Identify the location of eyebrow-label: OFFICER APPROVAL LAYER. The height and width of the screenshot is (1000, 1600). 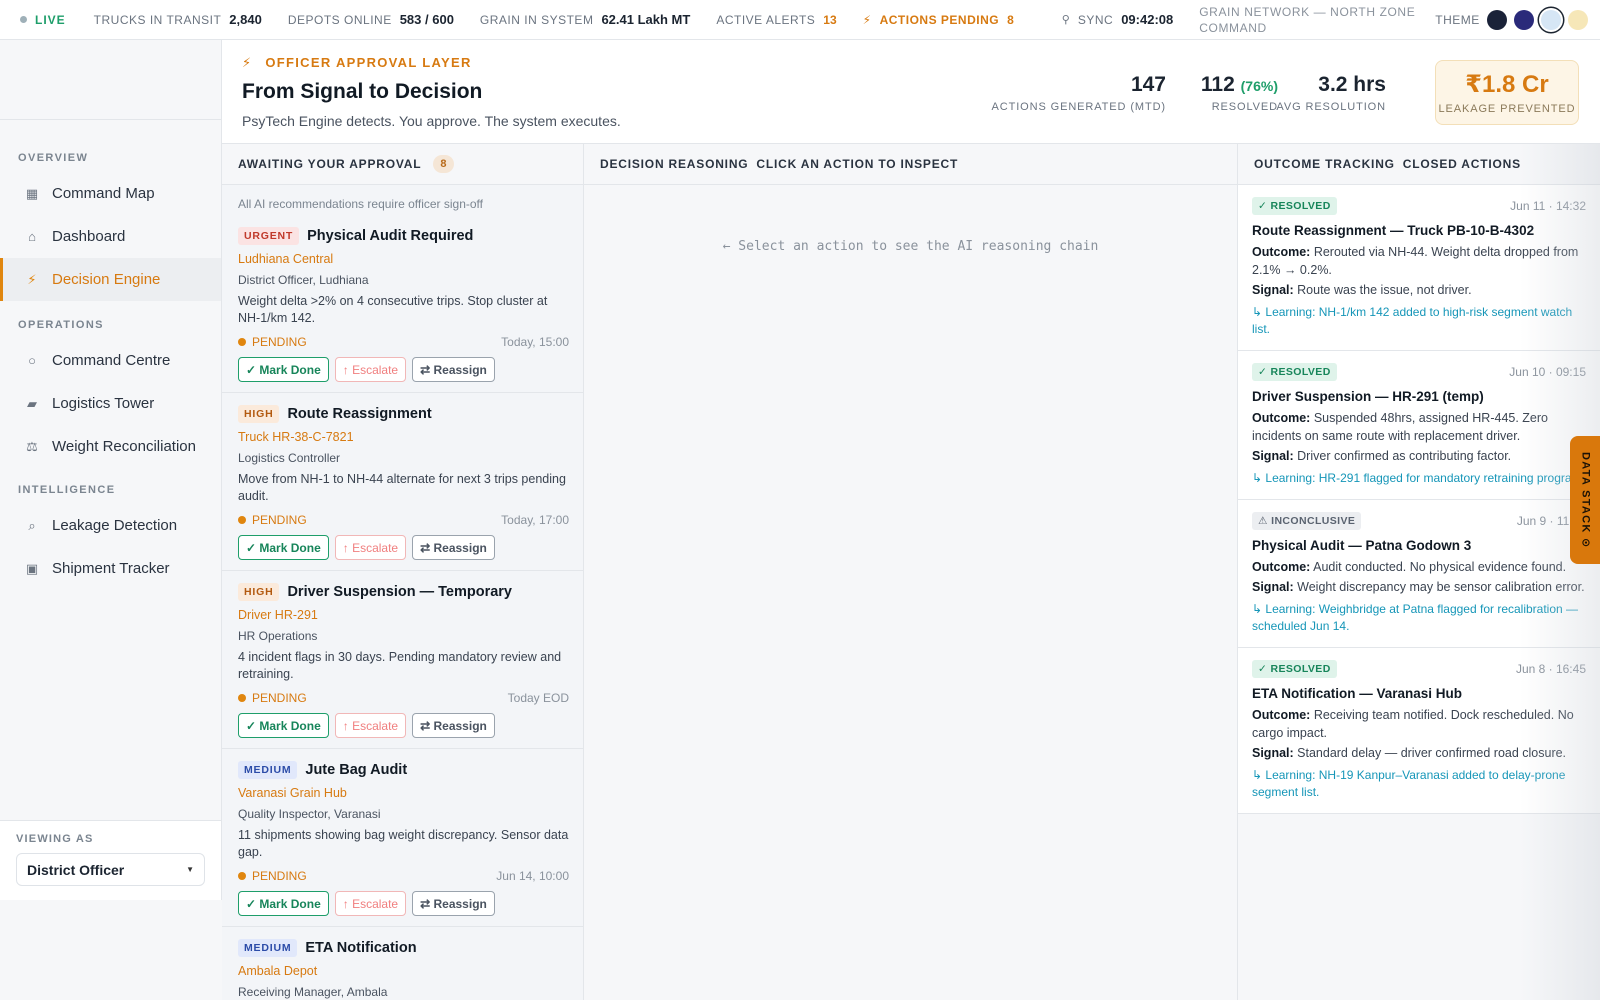
(368, 62).